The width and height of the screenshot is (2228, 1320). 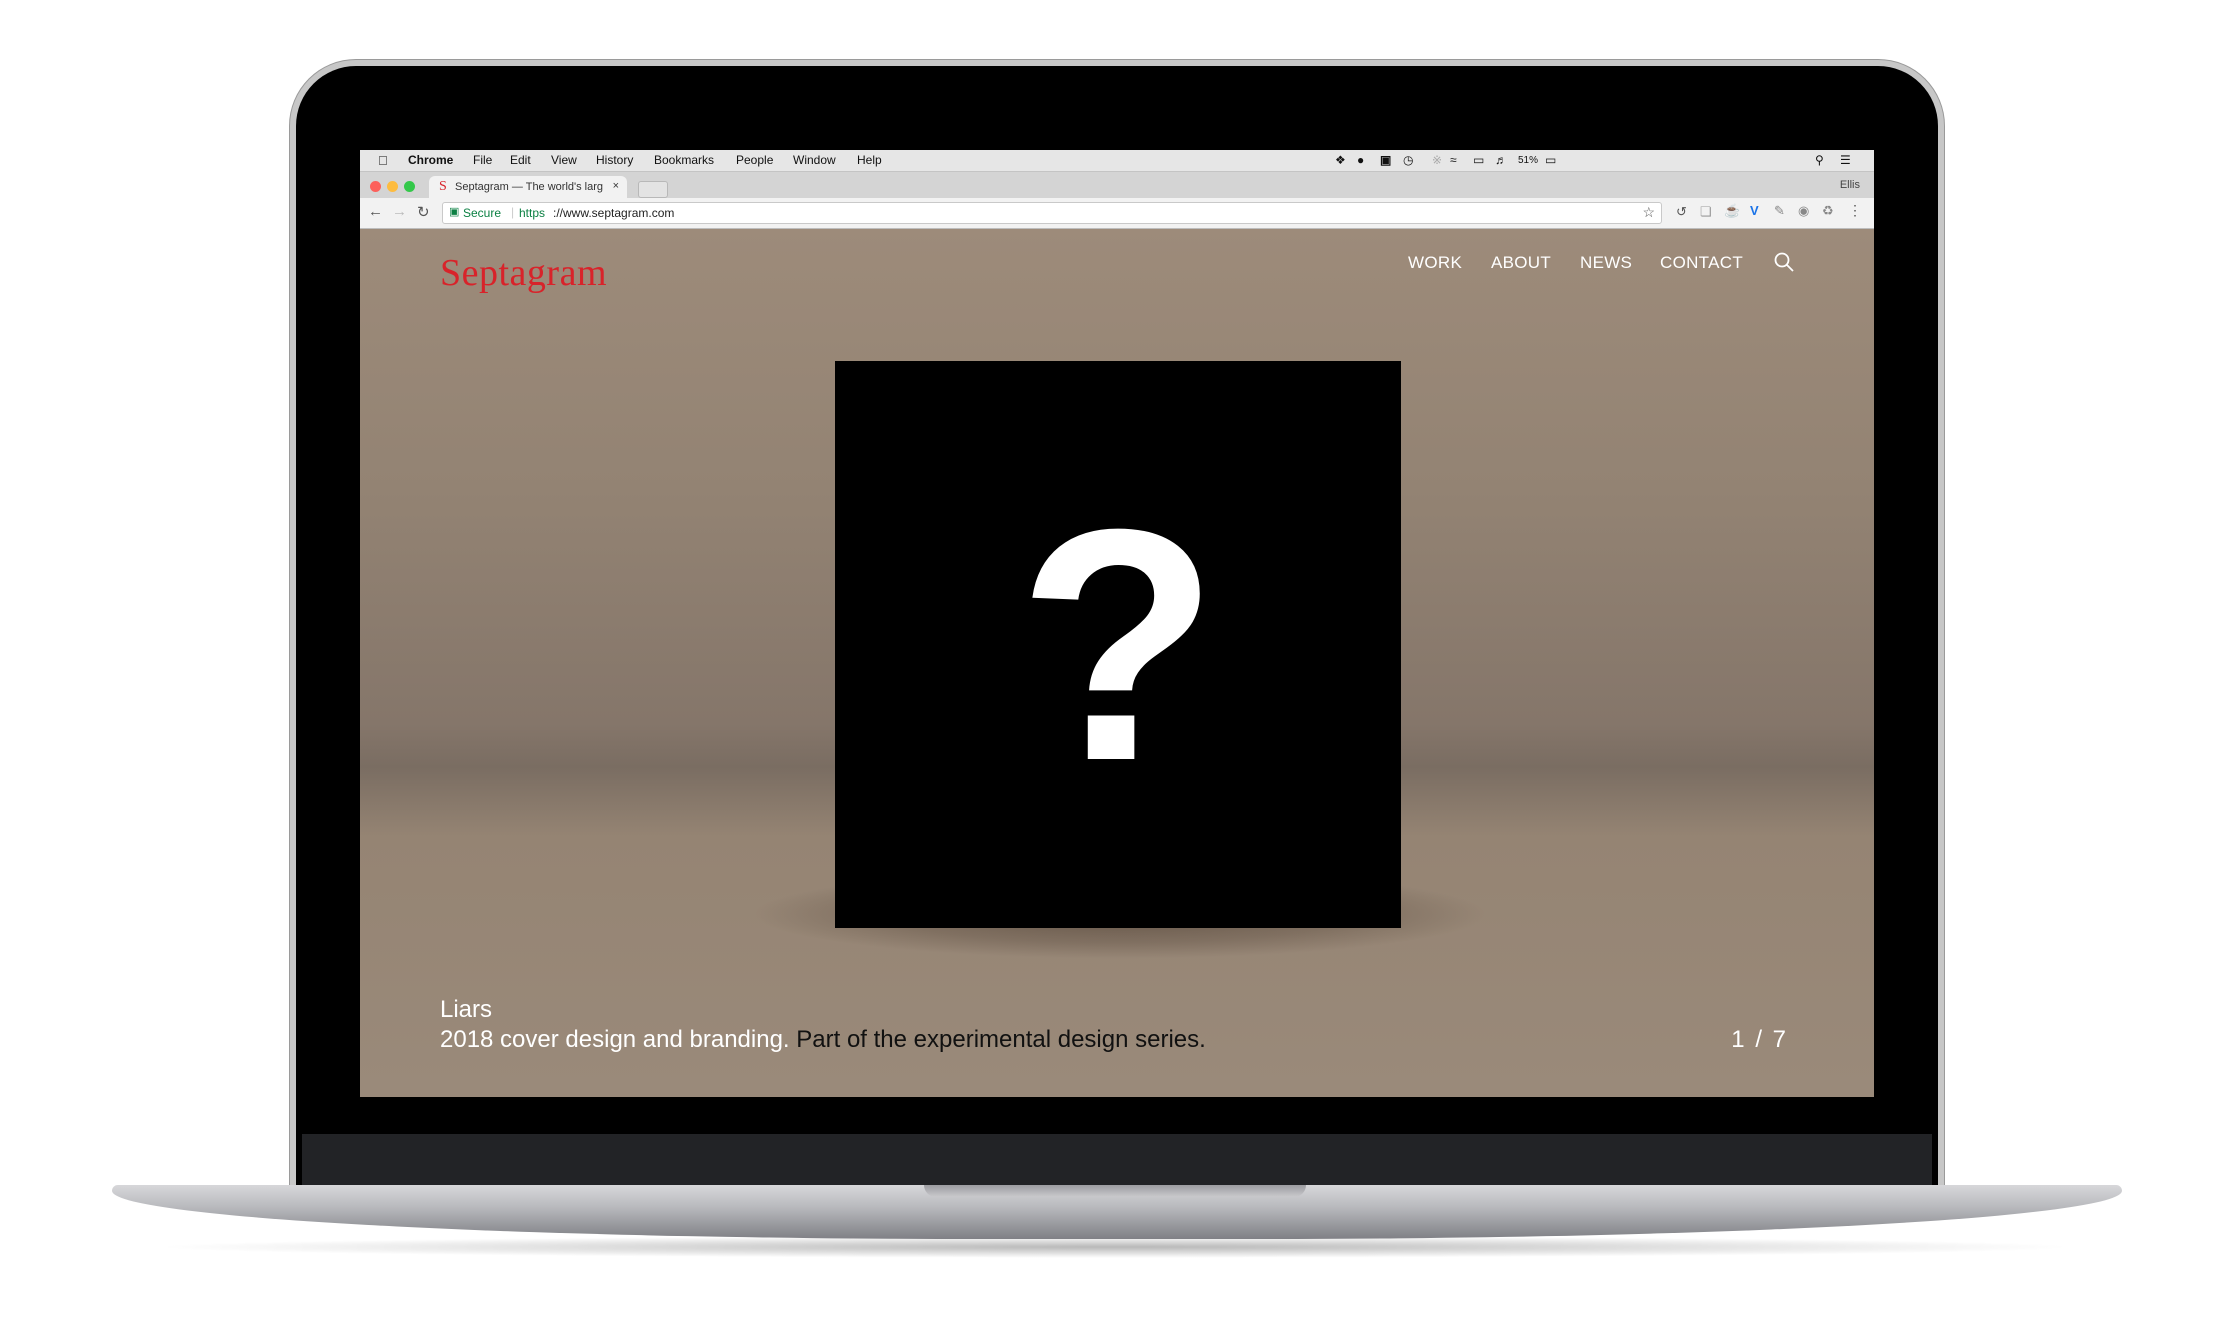 I want to click on tab-favicon: S, so click(x=443, y=186).